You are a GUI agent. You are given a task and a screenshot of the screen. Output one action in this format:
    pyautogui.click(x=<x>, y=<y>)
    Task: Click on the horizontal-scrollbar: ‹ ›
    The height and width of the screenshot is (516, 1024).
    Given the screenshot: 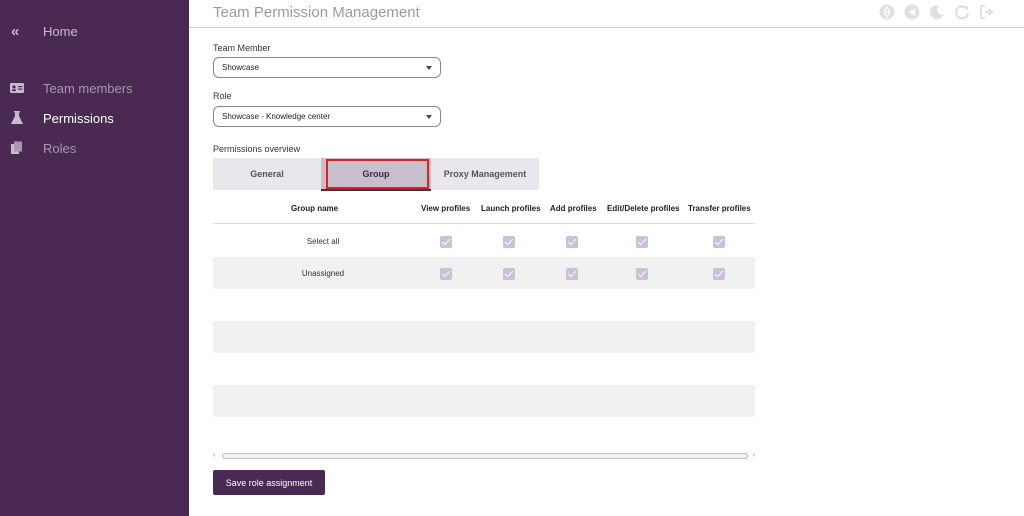 What is the action you would take?
    pyautogui.click(x=484, y=455)
    